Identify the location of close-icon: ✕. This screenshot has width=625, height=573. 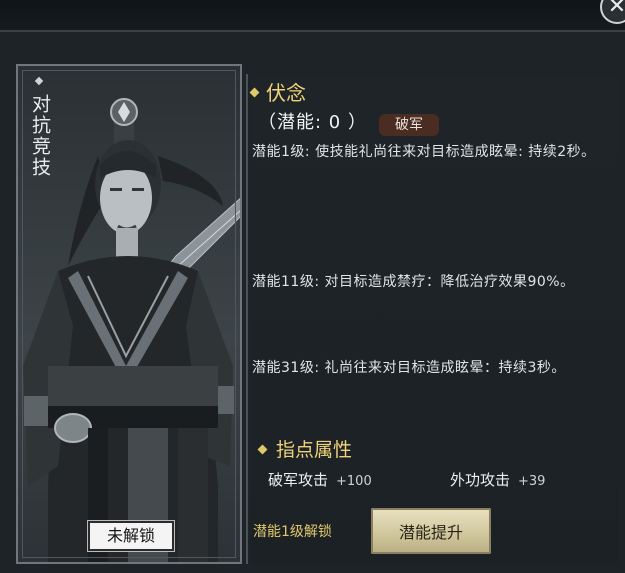
(616, 9).